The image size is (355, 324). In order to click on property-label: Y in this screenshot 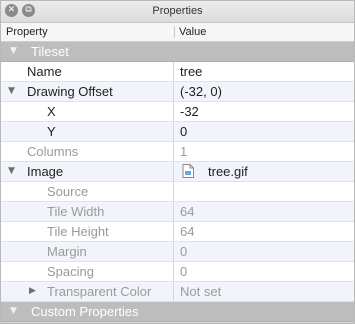, I will do `click(51, 131)`.